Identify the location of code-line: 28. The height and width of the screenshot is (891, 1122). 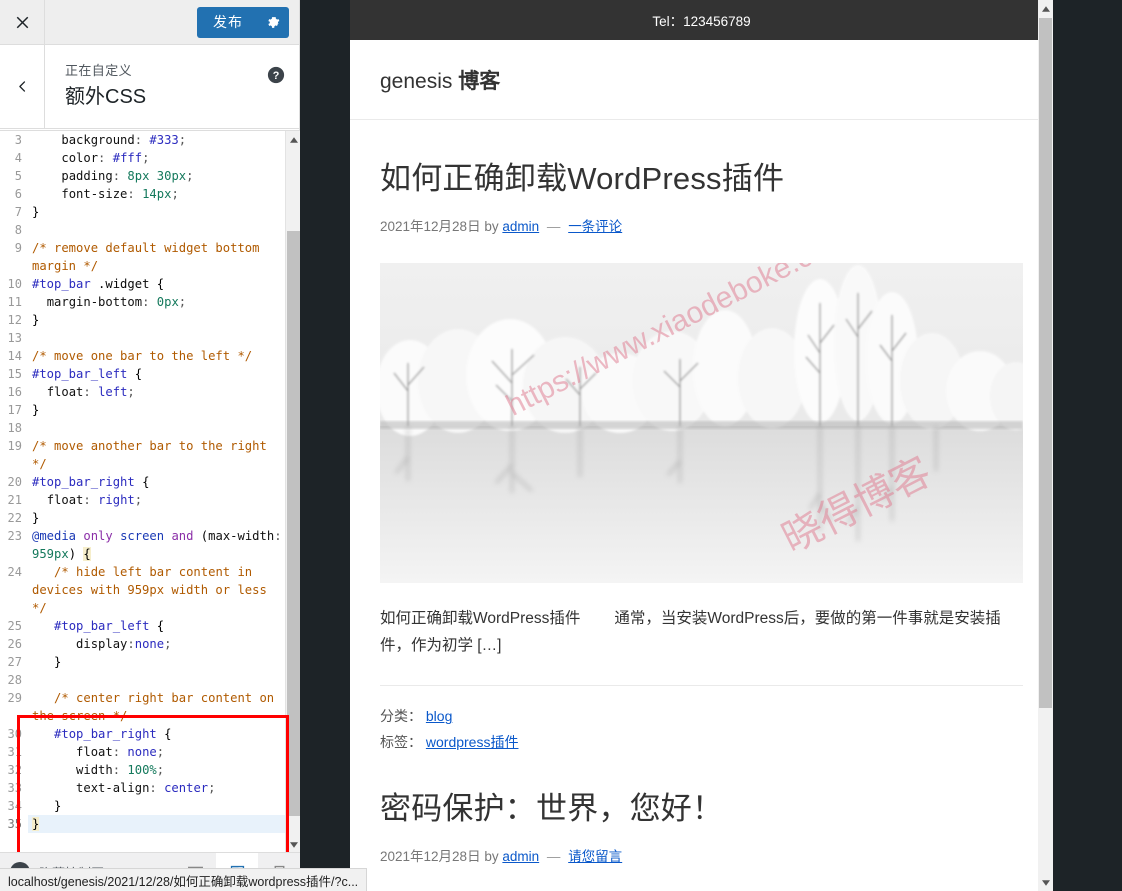
(142, 680).